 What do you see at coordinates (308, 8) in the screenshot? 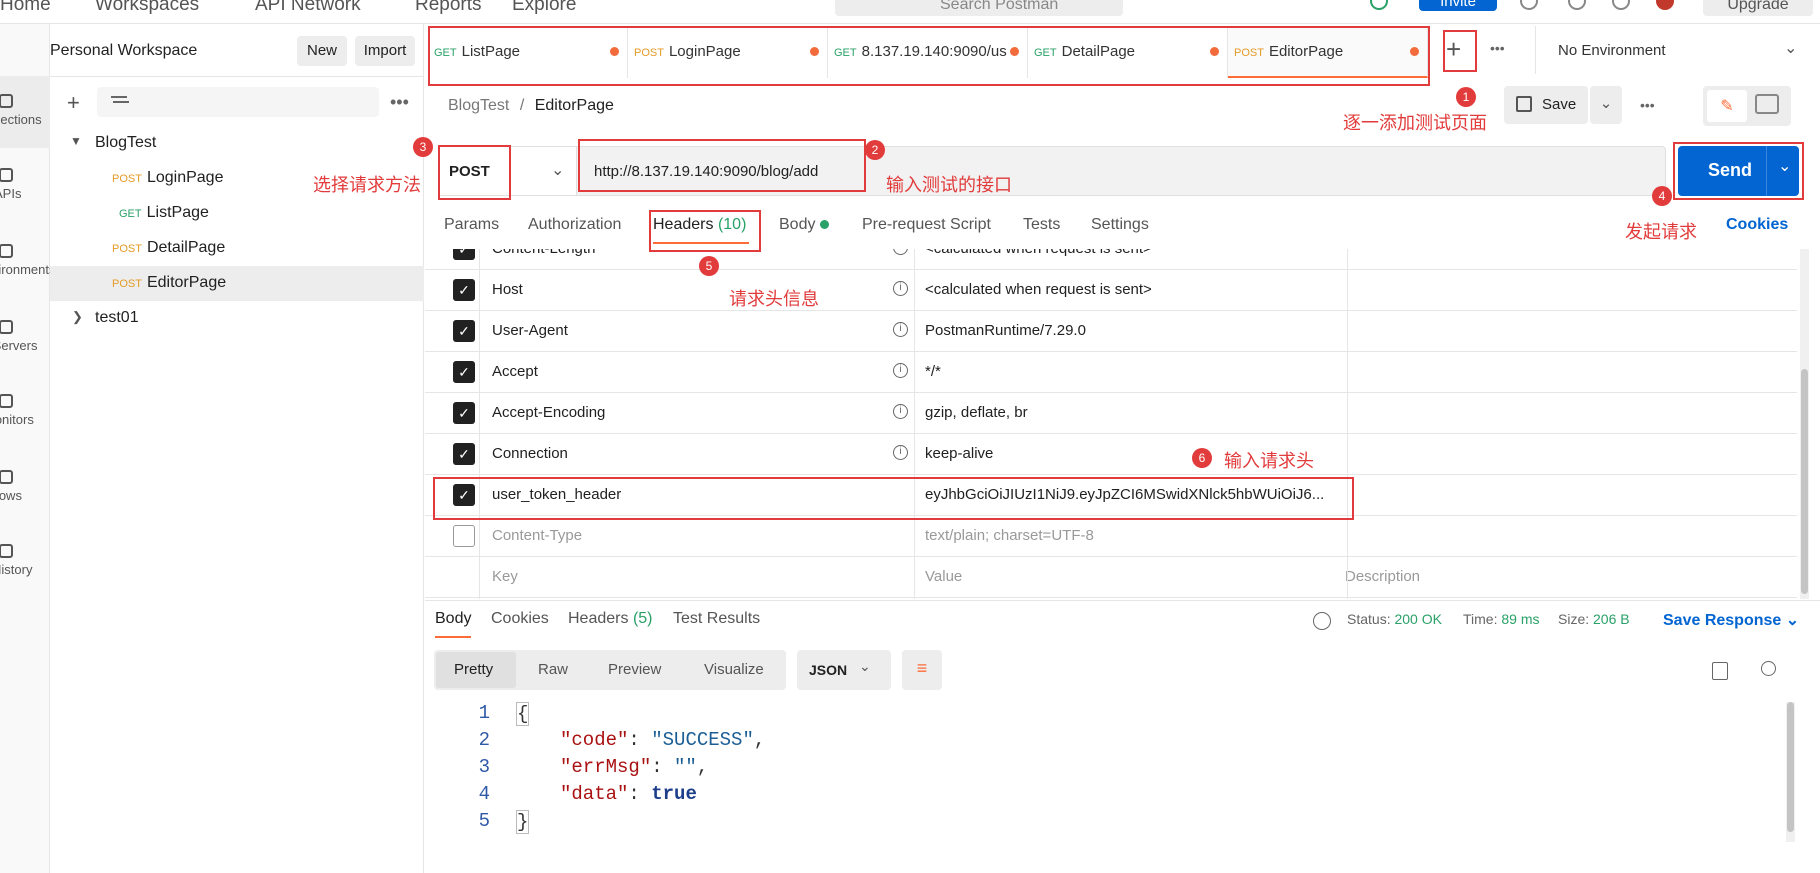
I see `nav-api-network: API Network` at bounding box center [308, 8].